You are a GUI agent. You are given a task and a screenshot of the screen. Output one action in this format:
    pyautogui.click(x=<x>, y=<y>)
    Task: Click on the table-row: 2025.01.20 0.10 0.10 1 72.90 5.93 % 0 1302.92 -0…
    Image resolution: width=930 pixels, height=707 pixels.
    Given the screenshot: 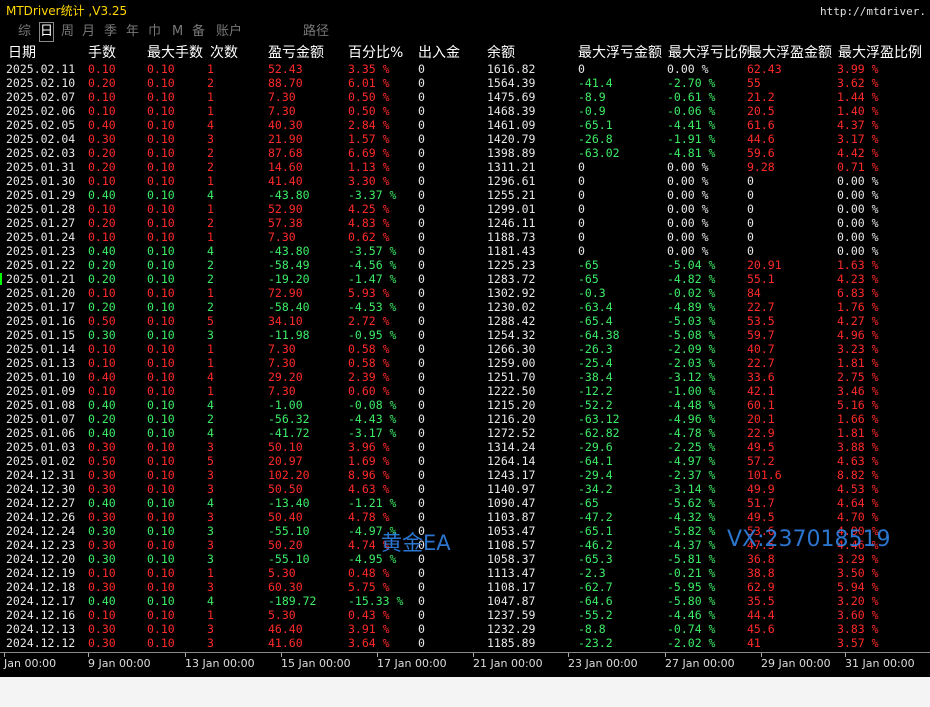 What is the action you would take?
    pyautogui.click(x=465, y=293)
    